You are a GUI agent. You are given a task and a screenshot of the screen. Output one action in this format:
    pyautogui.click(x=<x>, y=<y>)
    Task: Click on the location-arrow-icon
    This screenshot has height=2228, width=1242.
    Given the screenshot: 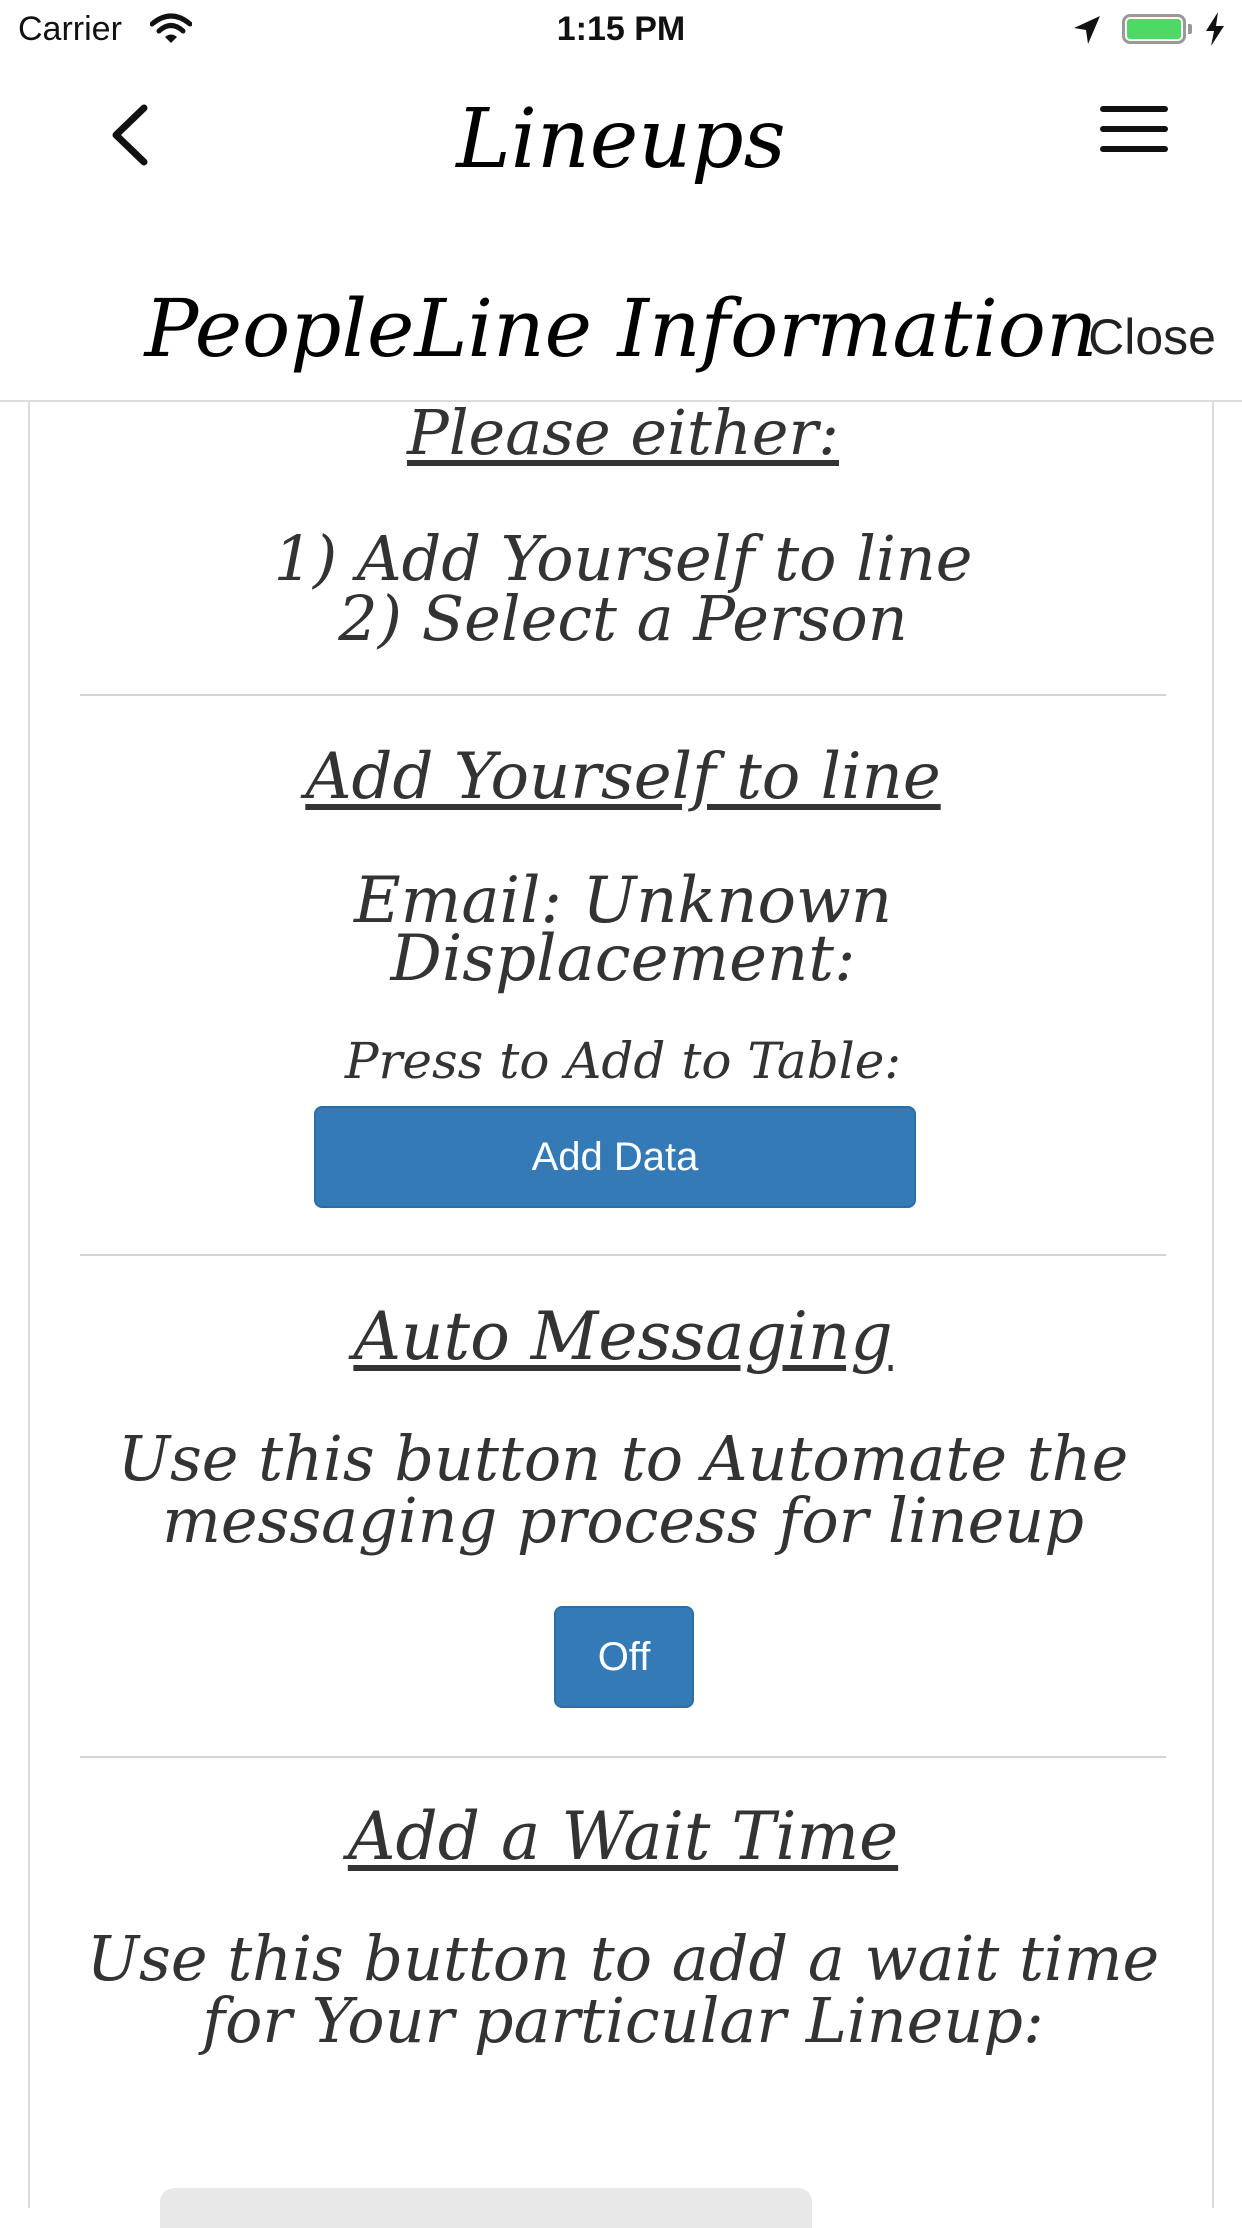 What is the action you would take?
    pyautogui.click(x=1087, y=30)
    